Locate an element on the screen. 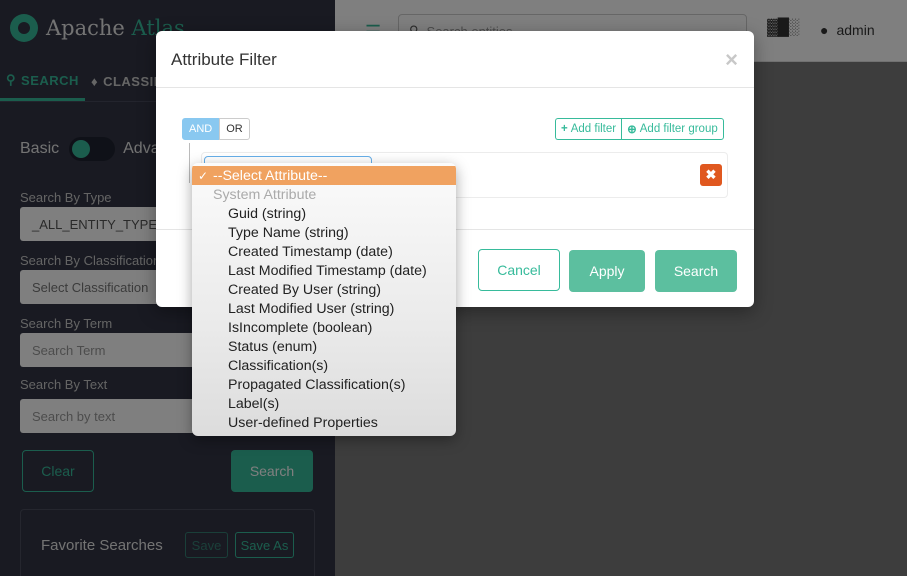  add-filter-button: + Add filter is located at coordinates (588, 129).